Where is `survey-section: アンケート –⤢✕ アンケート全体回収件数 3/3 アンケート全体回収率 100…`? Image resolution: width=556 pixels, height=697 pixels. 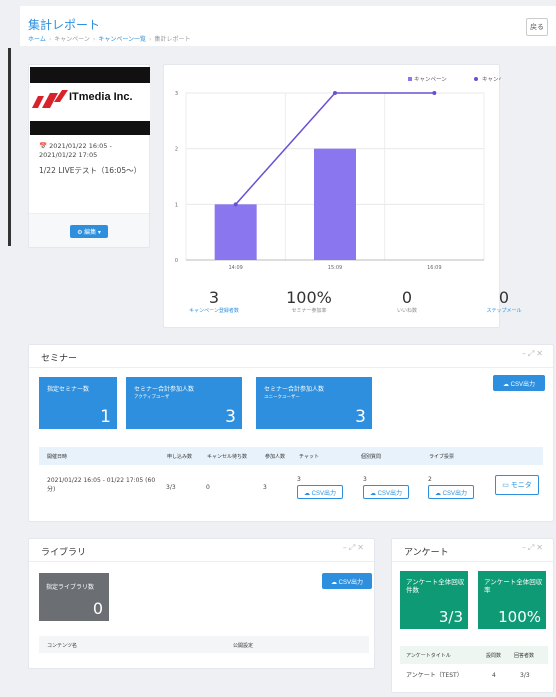
survey-section: アンケート –⤢✕ アンケート全体回収件数 3/3 アンケート全体回収率 100… is located at coordinates (472, 615).